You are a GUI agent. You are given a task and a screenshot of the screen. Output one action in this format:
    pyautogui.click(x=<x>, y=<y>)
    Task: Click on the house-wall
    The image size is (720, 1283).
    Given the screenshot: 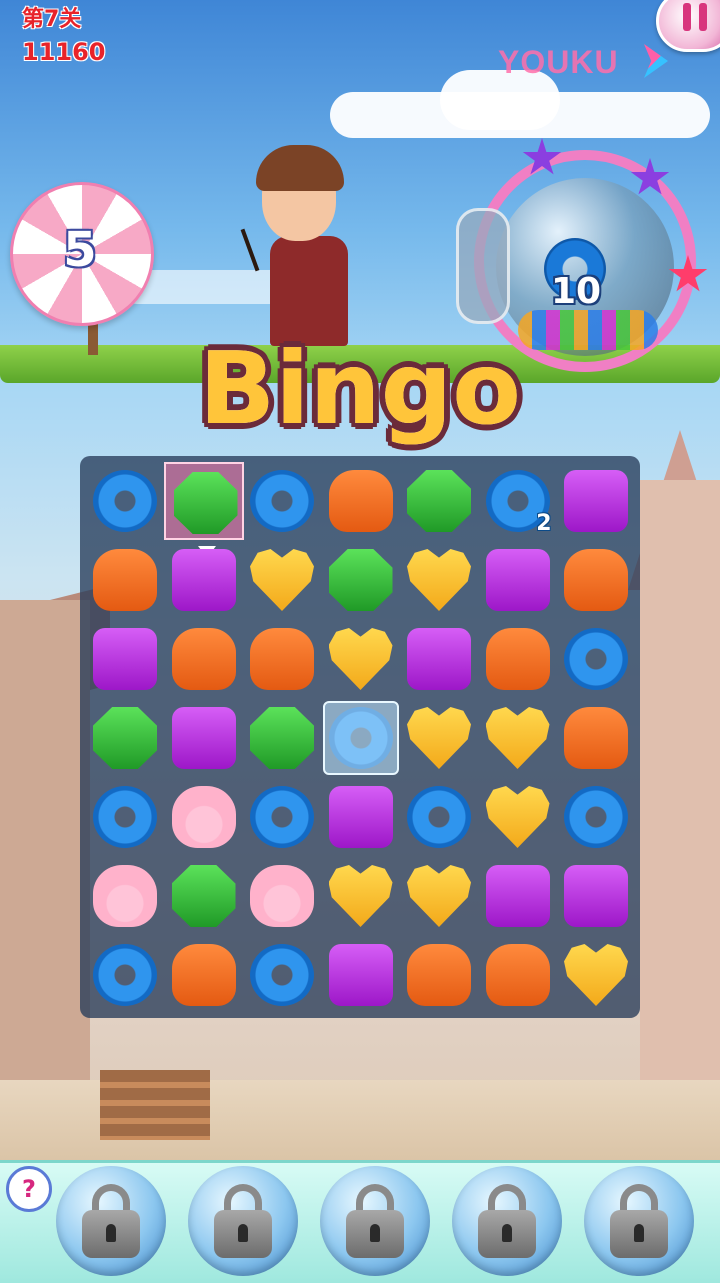 What is the action you would take?
    pyautogui.click(x=45, y=880)
    